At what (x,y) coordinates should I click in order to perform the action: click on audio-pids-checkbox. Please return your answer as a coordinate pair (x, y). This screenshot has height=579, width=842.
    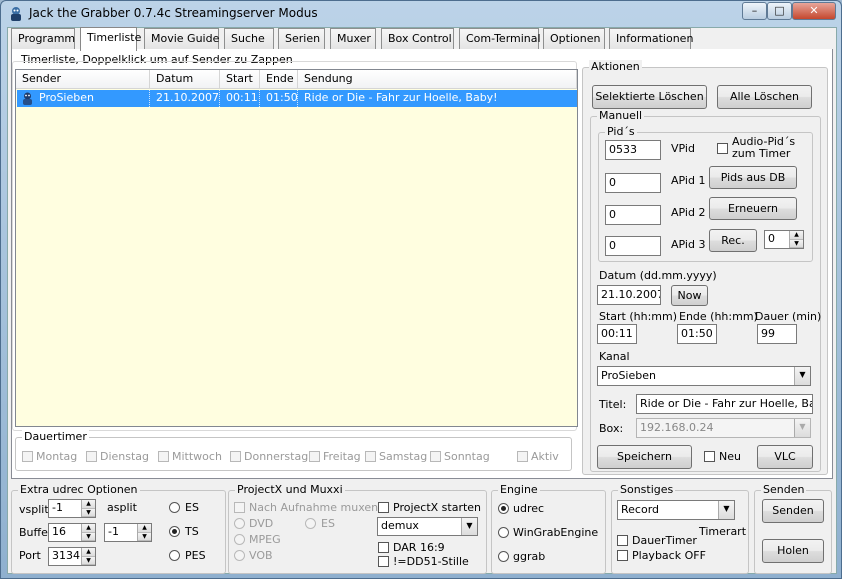
    Looking at the image, I should click on (722, 148).